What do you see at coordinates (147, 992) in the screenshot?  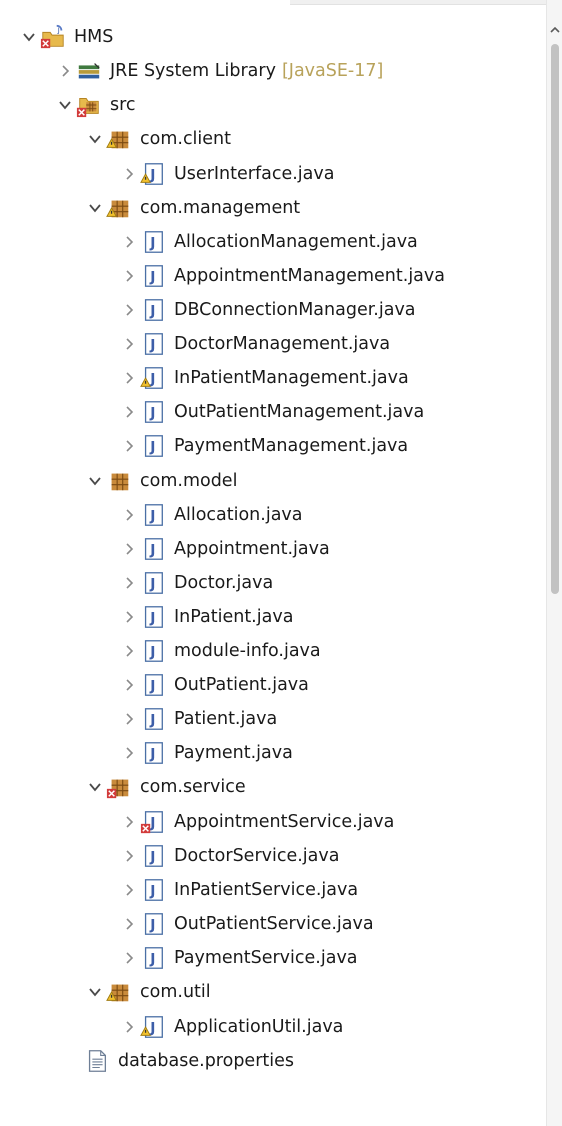 I see `tree-item-package-com-util: com.util` at bounding box center [147, 992].